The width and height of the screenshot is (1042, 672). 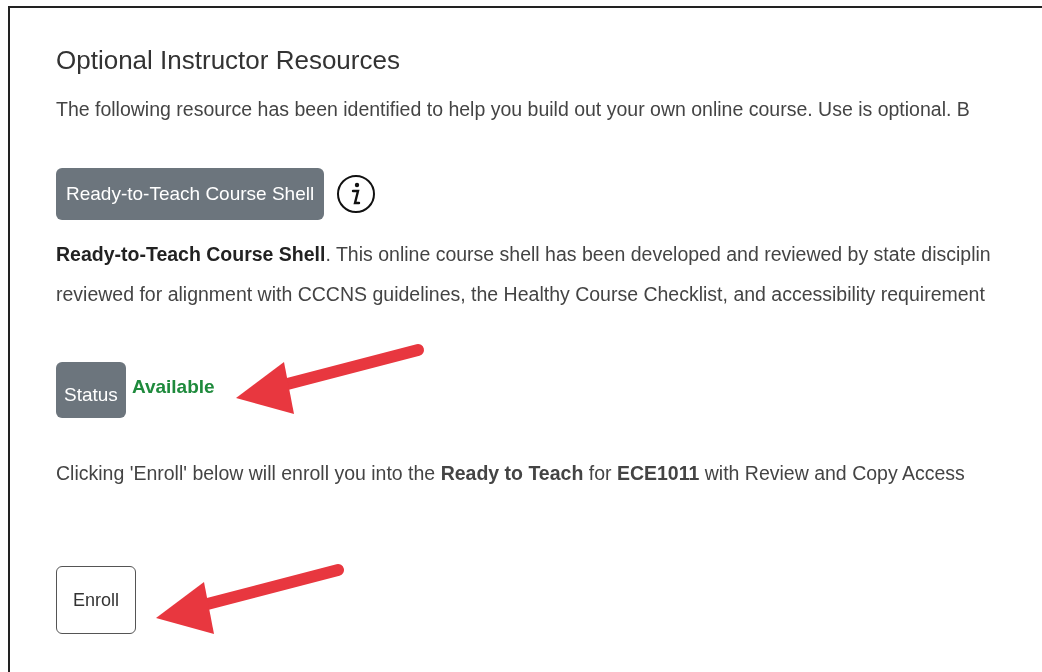 What do you see at coordinates (190, 194) in the screenshot?
I see `course-shell-button: Ready-to-Teach Course Shell` at bounding box center [190, 194].